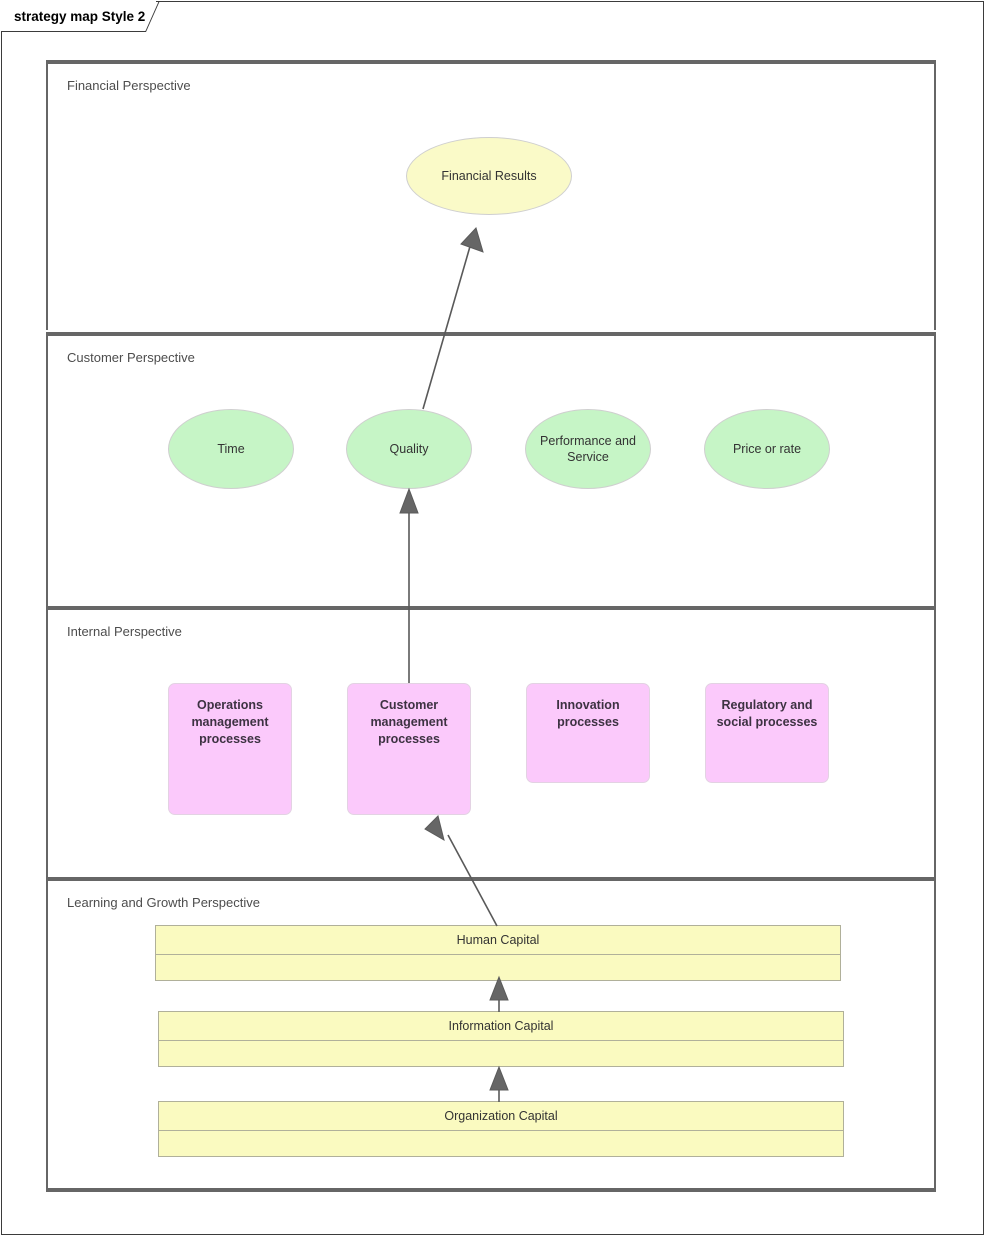 This screenshot has width=987, height=1238. I want to click on node-label: Human Capital, so click(498, 940).